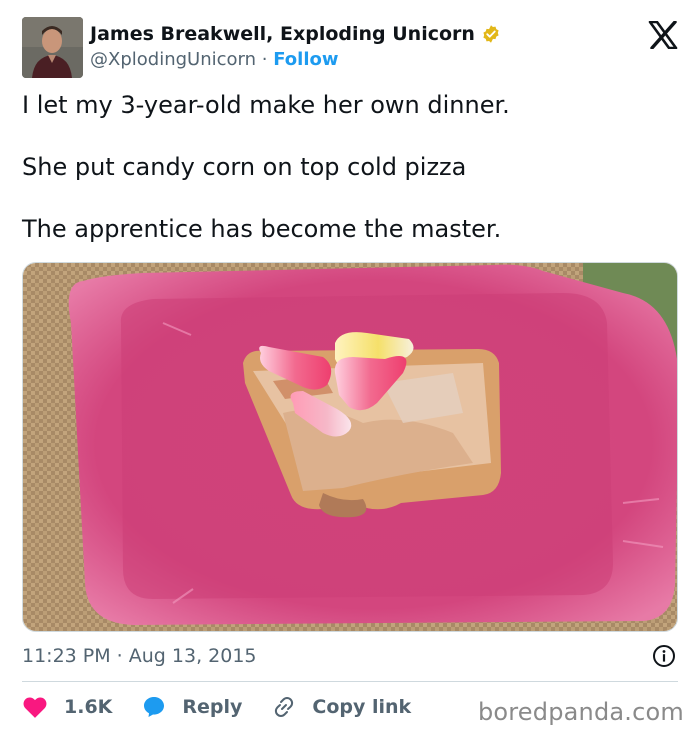 This screenshot has width=700, height=734. I want to click on avatar, so click(52, 47).